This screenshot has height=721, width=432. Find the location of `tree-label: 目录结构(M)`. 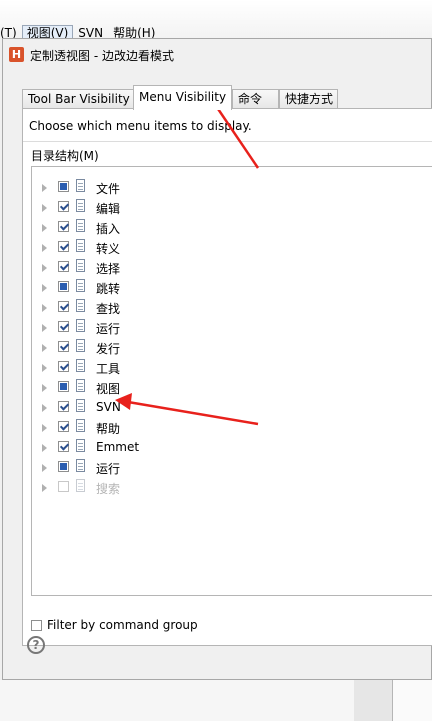

tree-label: 目录结构(M) is located at coordinates (65, 156).